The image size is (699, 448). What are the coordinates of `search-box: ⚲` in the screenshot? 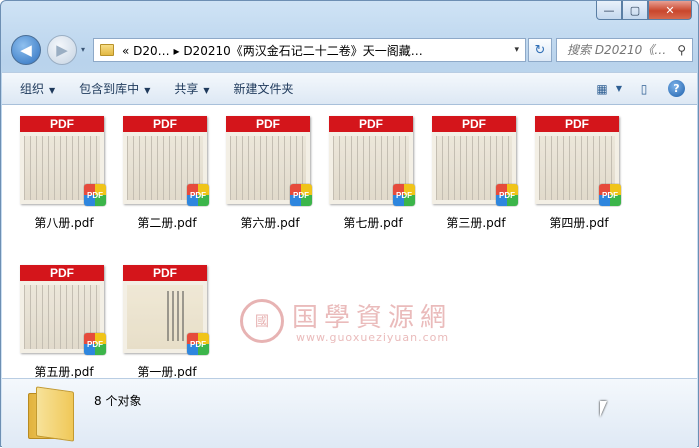 It's located at (624, 50).